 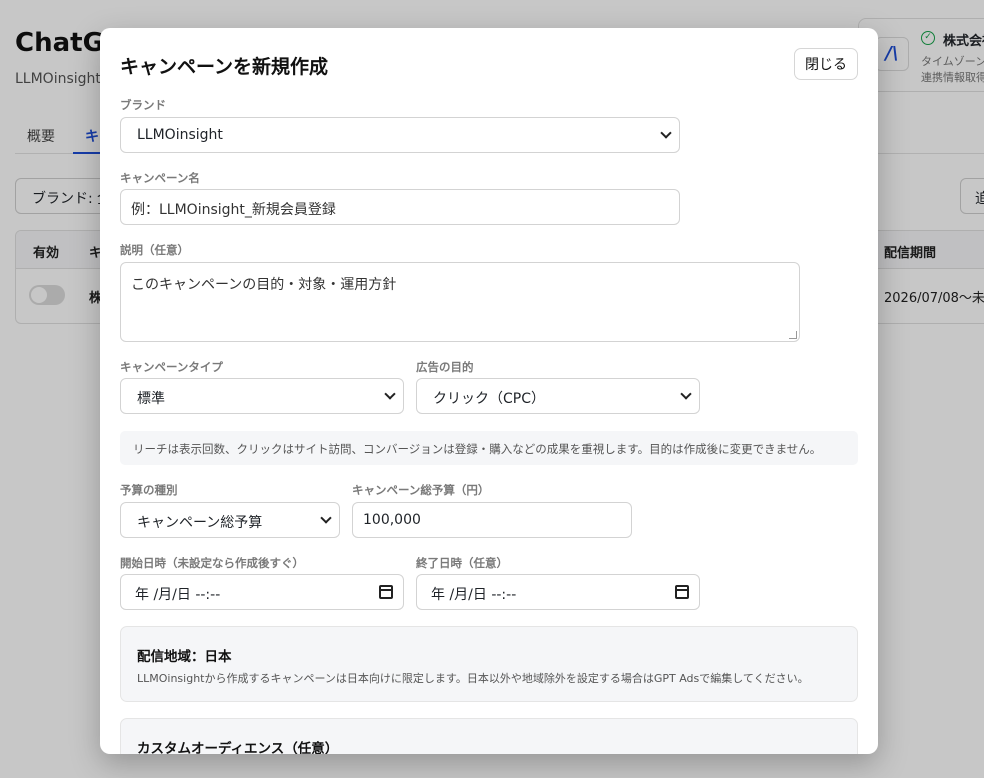 I want to click on budget-type-label: 予算の種別, so click(x=149, y=490).